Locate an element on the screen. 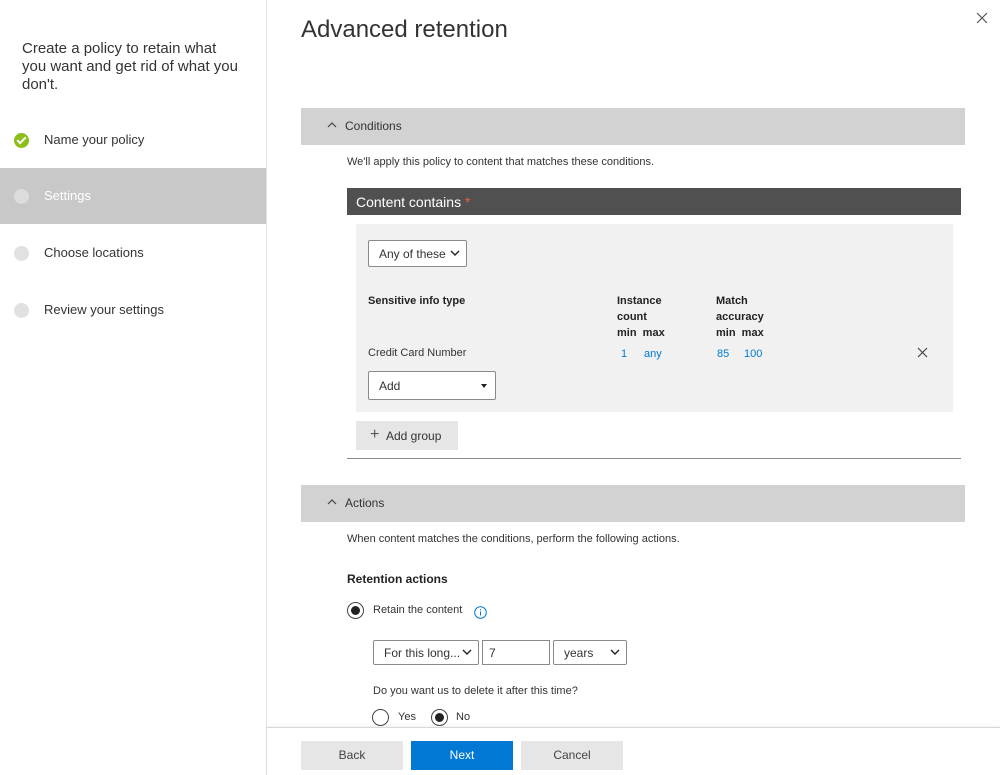 The height and width of the screenshot is (775, 1000). add-group-button: + Add group is located at coordinates (407, 435).